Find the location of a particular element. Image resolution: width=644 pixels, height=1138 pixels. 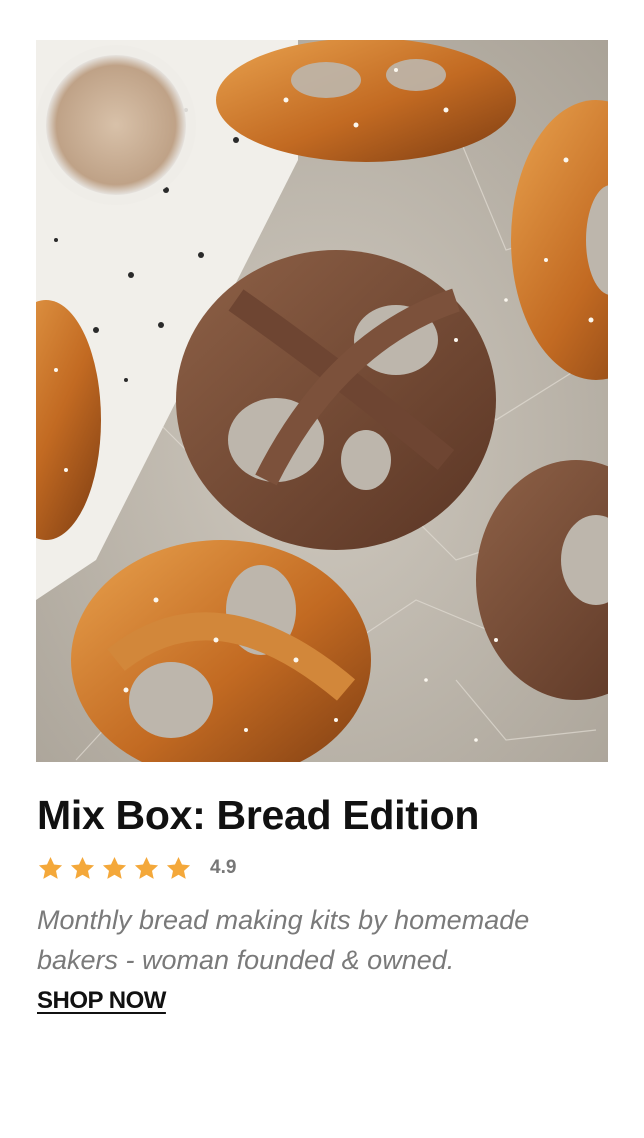

shop-now-link: SHOP NOW is located at coordinates (101, 1001).